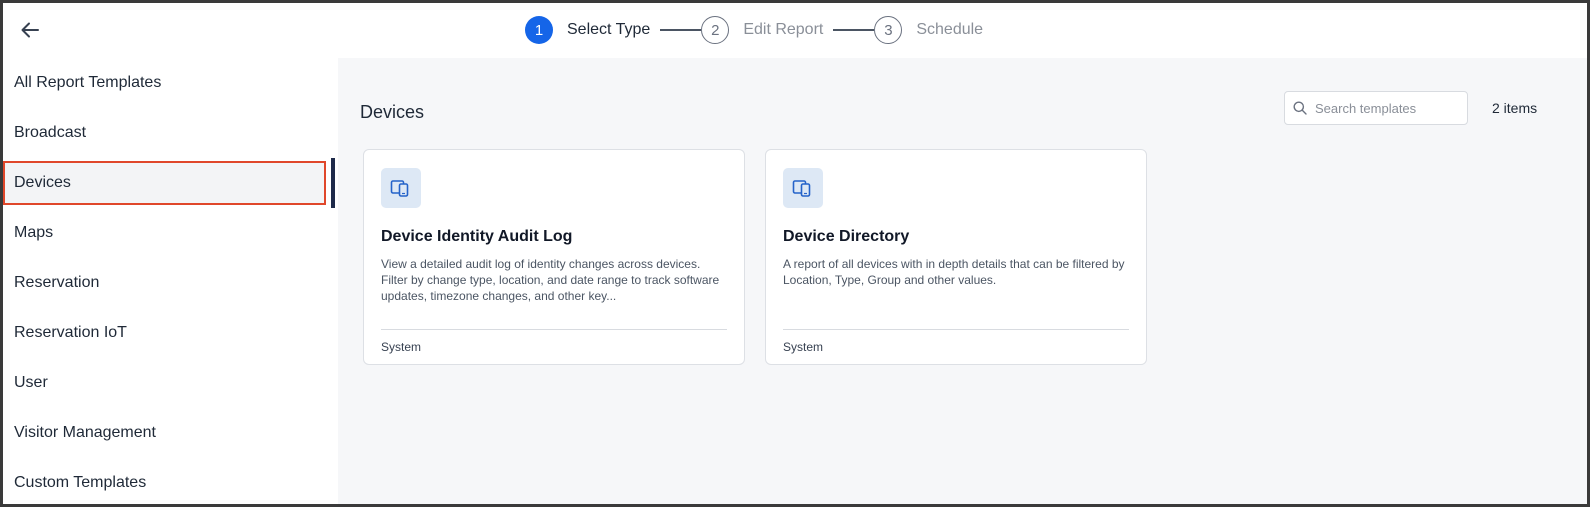  What do you see at coordinates (950, 29) in the screenshot?
I see `step-label: Schedule` at bounding box center [950, 29].